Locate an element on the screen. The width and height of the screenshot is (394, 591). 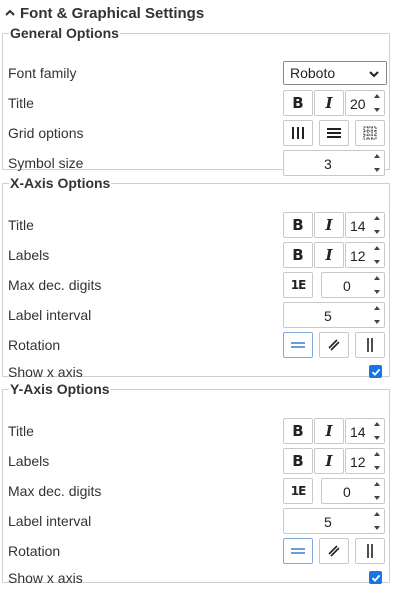
y-labels-bold-button: B is located at coordinates (298, 461).